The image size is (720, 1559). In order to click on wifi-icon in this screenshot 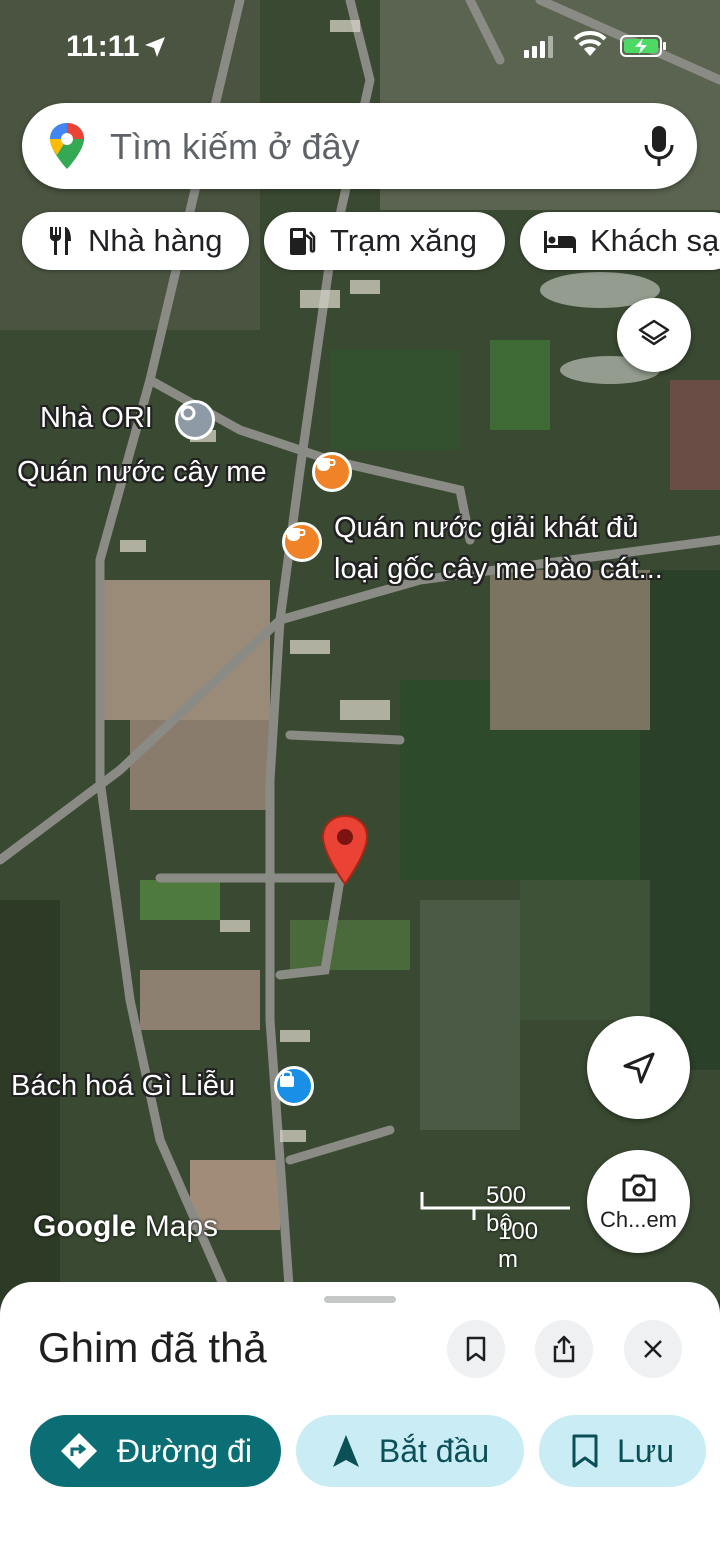, I will do `click(590, 43)`.